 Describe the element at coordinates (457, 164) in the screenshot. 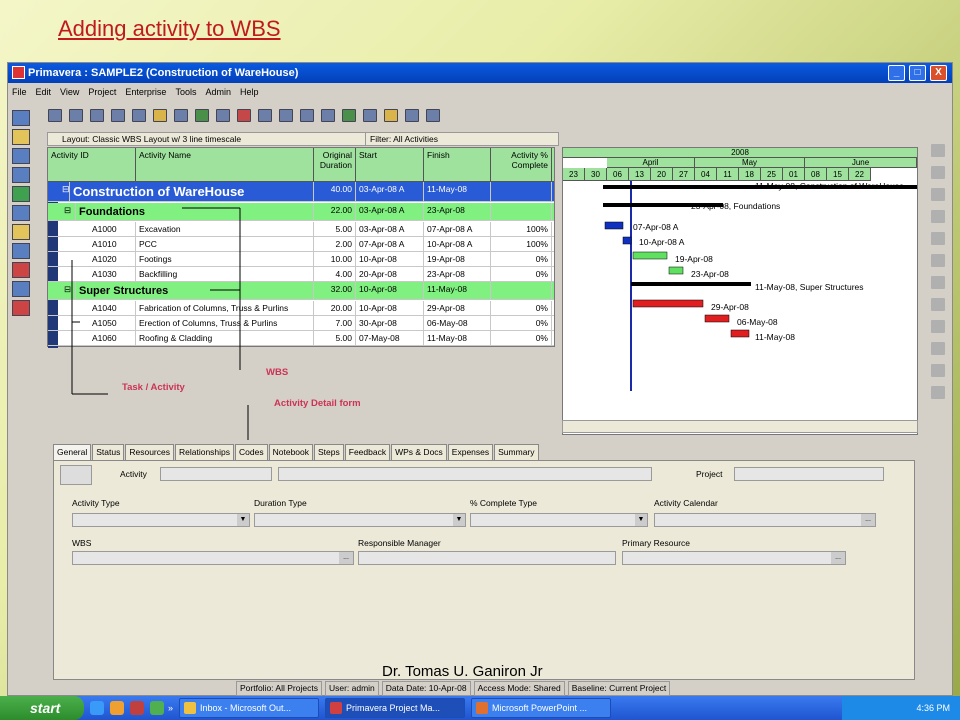

I see `col-finish: Finish` at that location.